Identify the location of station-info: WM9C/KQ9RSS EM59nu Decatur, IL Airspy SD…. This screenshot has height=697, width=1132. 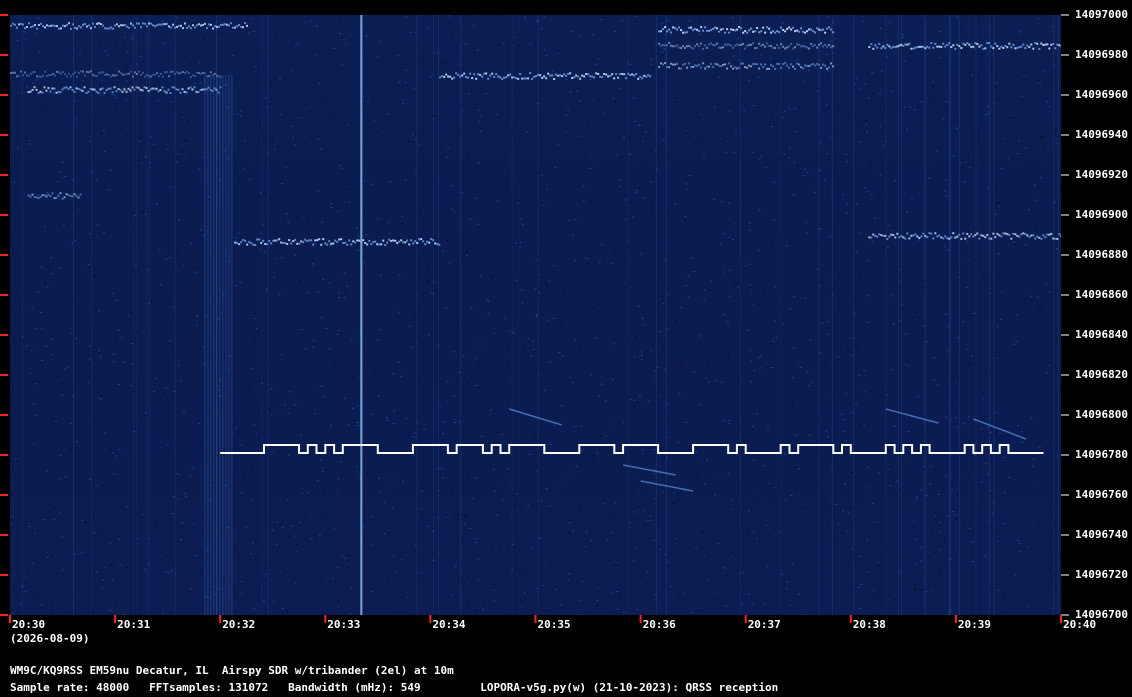
(232, 670).